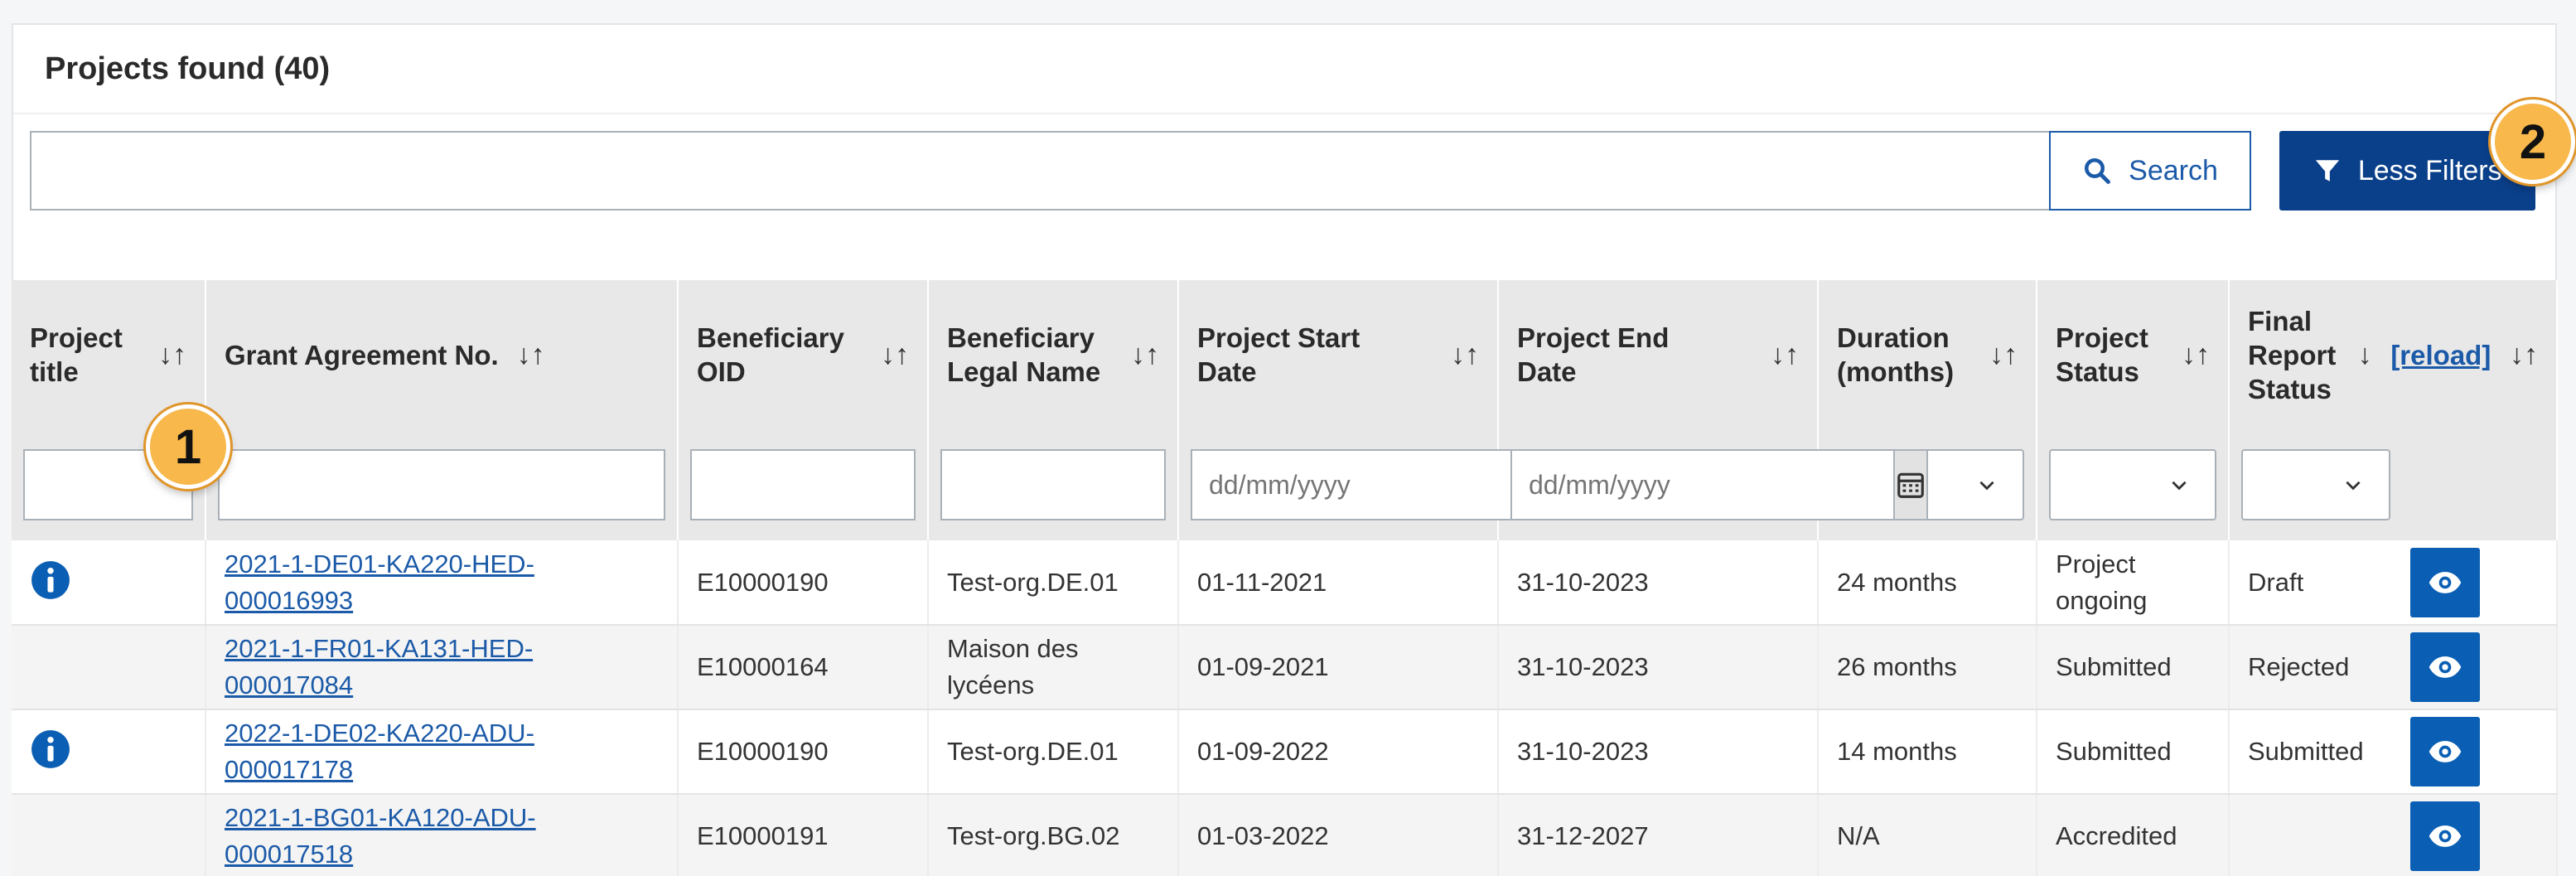 This screenshot has height=876, width=2576. I want to click on calendar-icon, so click(1910, 485).